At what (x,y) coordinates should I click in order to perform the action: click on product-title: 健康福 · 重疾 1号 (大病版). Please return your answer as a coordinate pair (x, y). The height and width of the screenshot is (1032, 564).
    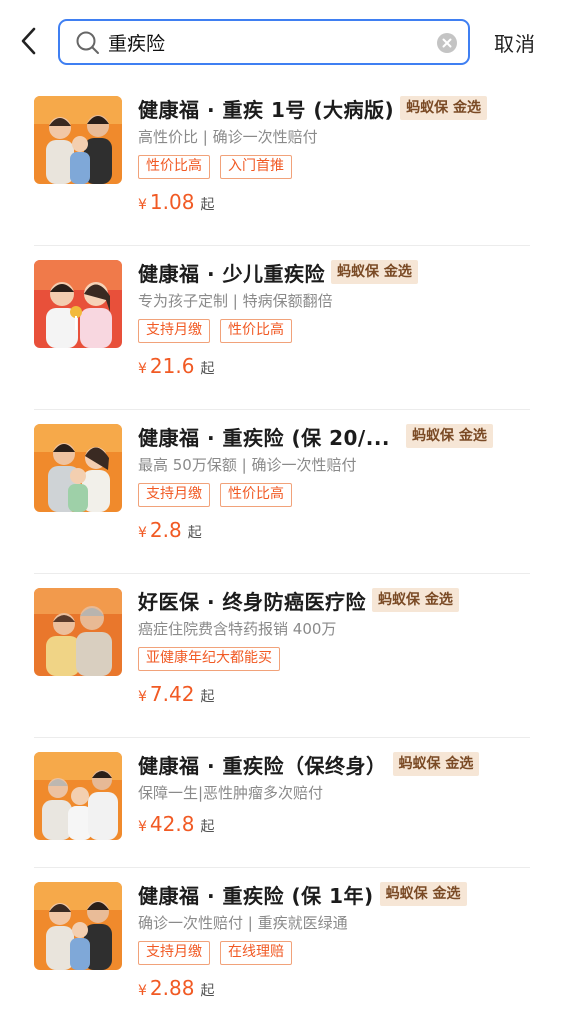
    Looking at the image, I should click on (266, 109).